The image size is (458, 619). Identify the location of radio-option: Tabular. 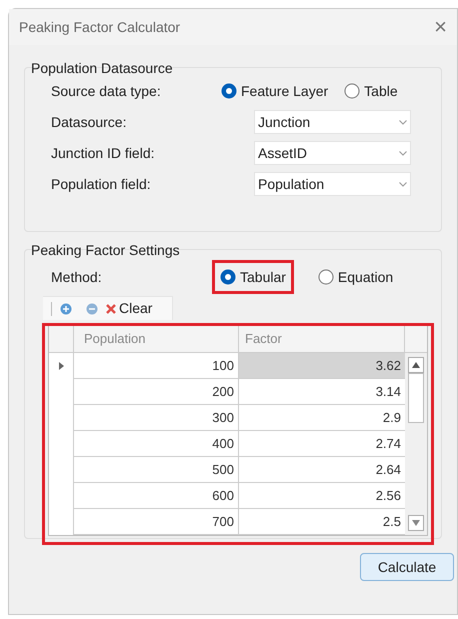
(253, 277).